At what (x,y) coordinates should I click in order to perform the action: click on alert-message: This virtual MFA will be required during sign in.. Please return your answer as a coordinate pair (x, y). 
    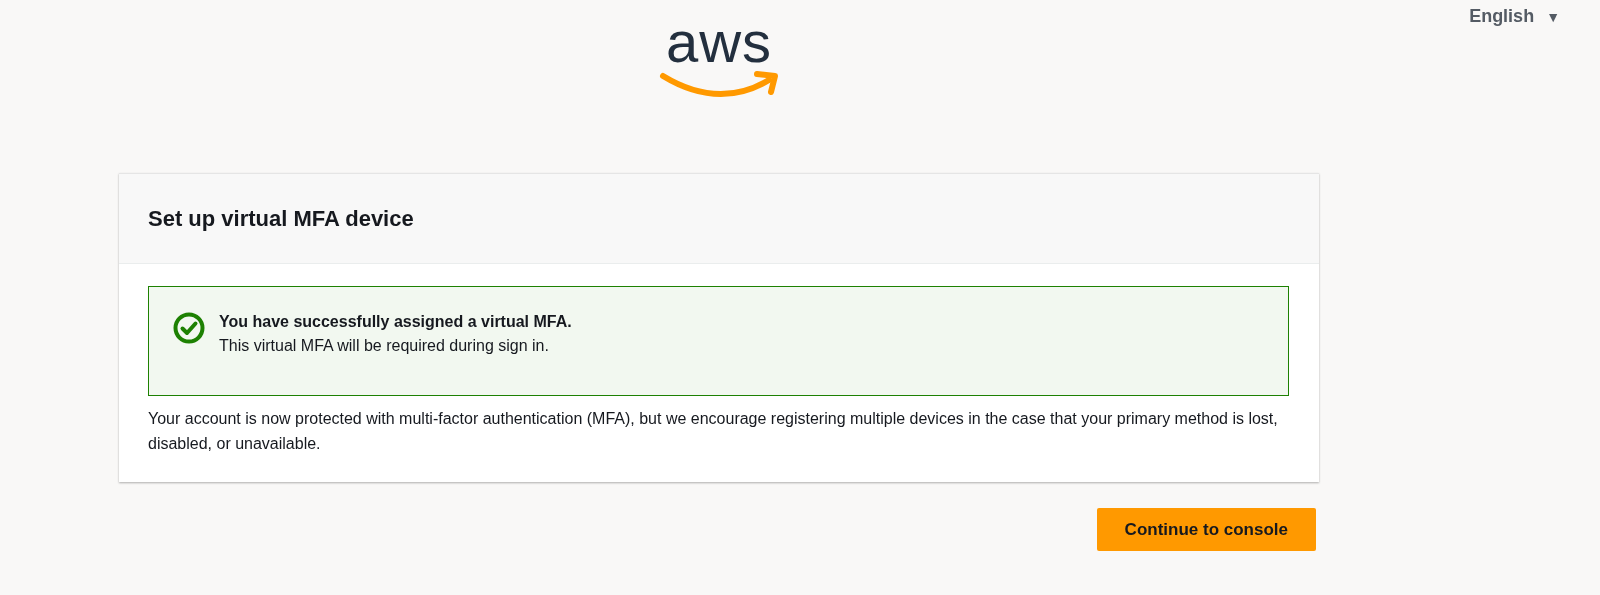
    Looking at the image, I should click on (384, 346).